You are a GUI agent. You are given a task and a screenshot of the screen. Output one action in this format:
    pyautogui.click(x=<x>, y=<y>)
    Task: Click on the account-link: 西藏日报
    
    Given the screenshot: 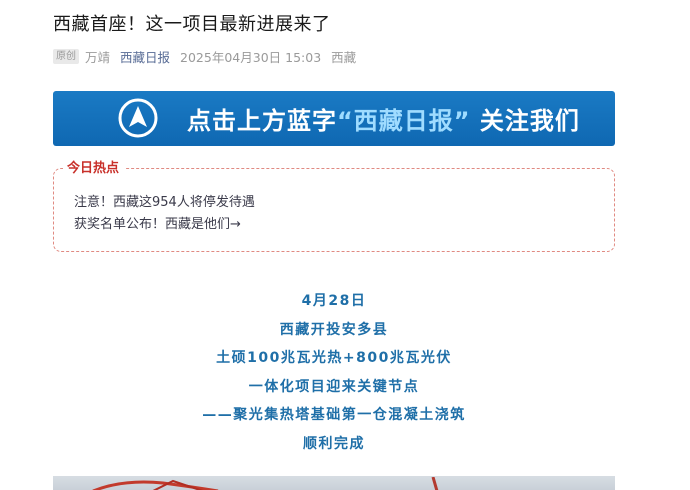 What is the action you would take?
    pyautogui.click(x=145, y=56)
    